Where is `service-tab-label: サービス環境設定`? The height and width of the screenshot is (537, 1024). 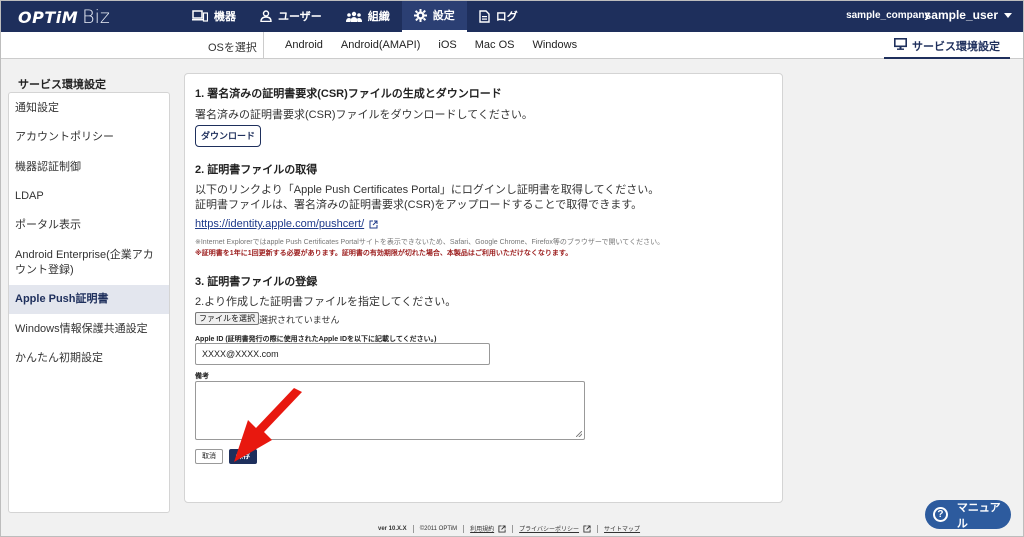 service-tab-label: サービス環境設定 is located at coordinates (956, 47).